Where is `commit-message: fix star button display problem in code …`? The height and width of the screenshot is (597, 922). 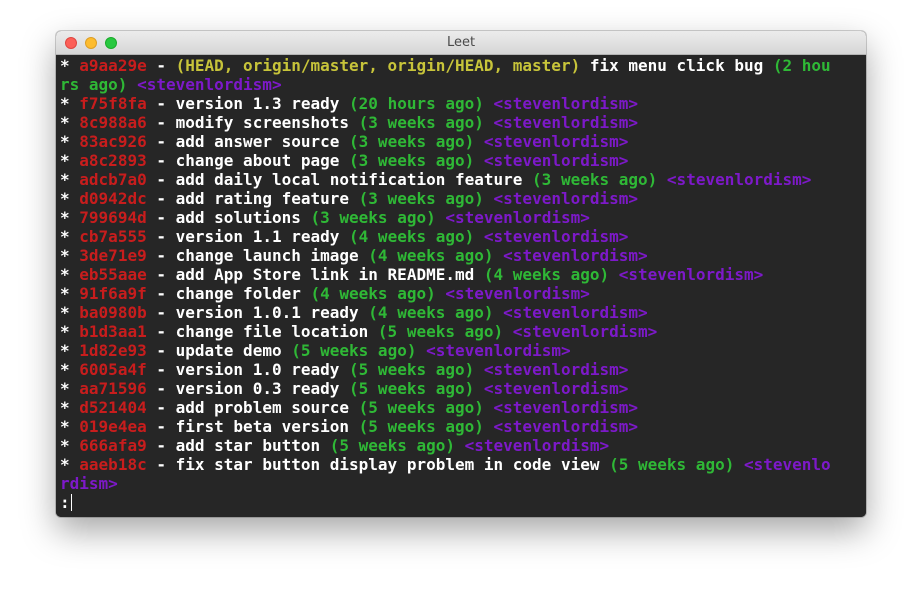
commit-message: fix star button display problem in code … is located at coordinates (392, 464).